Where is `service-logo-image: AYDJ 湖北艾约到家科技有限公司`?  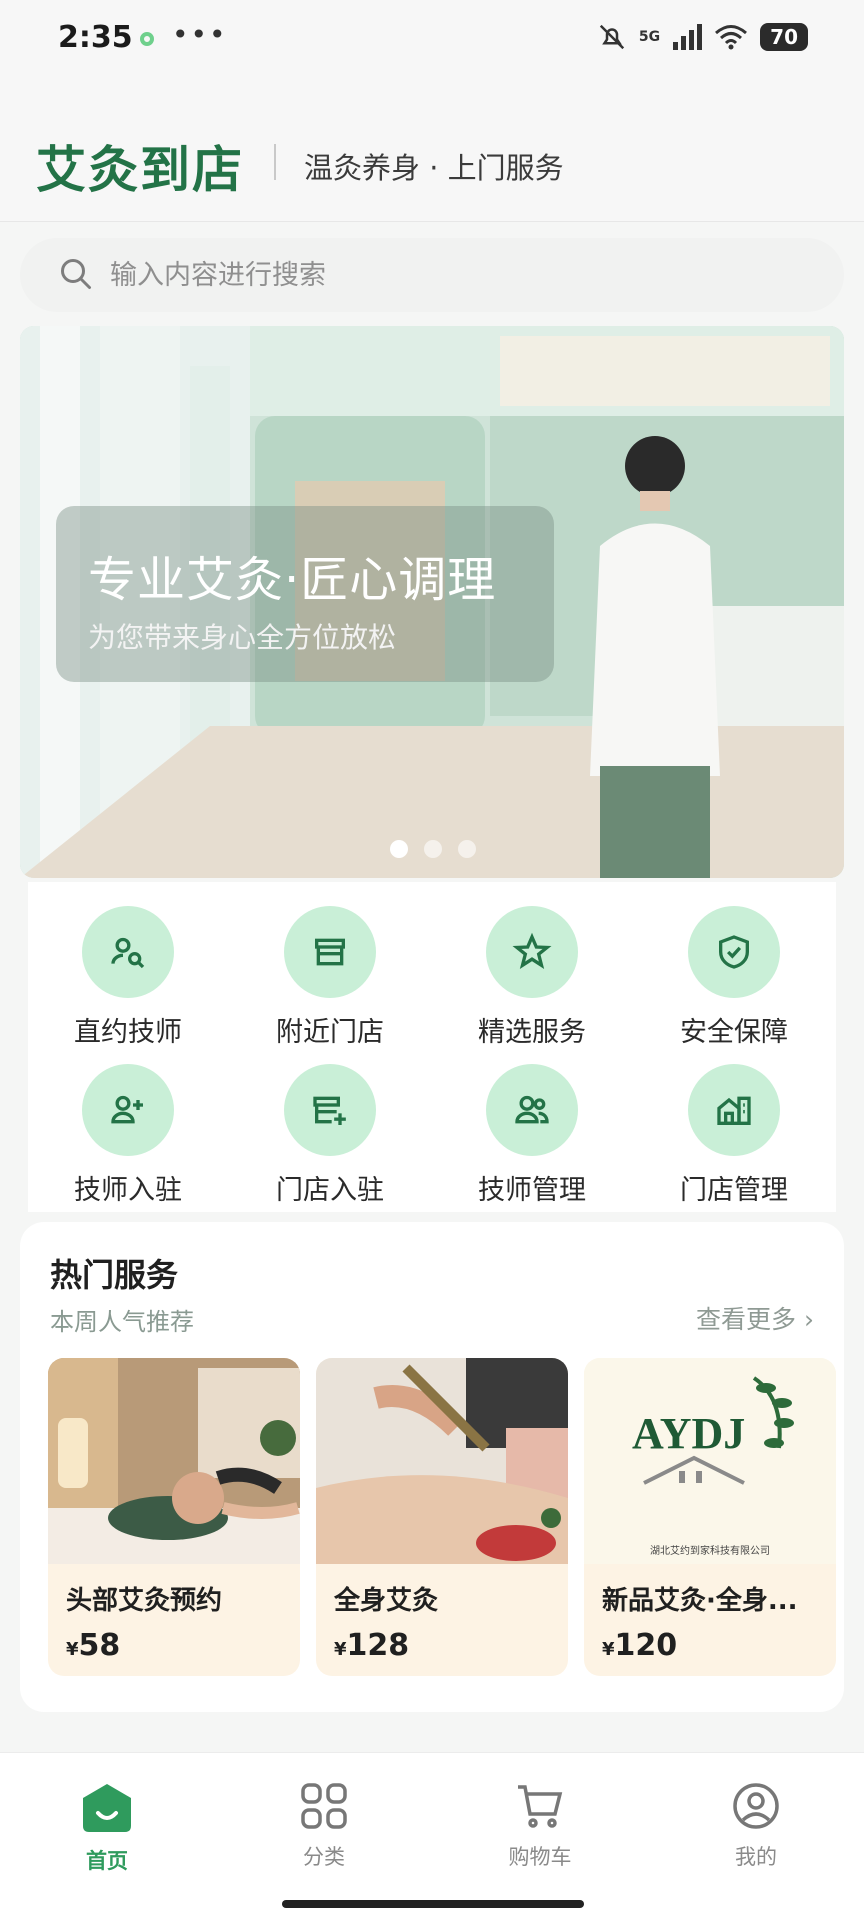
service-logo-image: AYDJ 湖北艾约到家科技有限公司 is located at coordinates (710, 1461).